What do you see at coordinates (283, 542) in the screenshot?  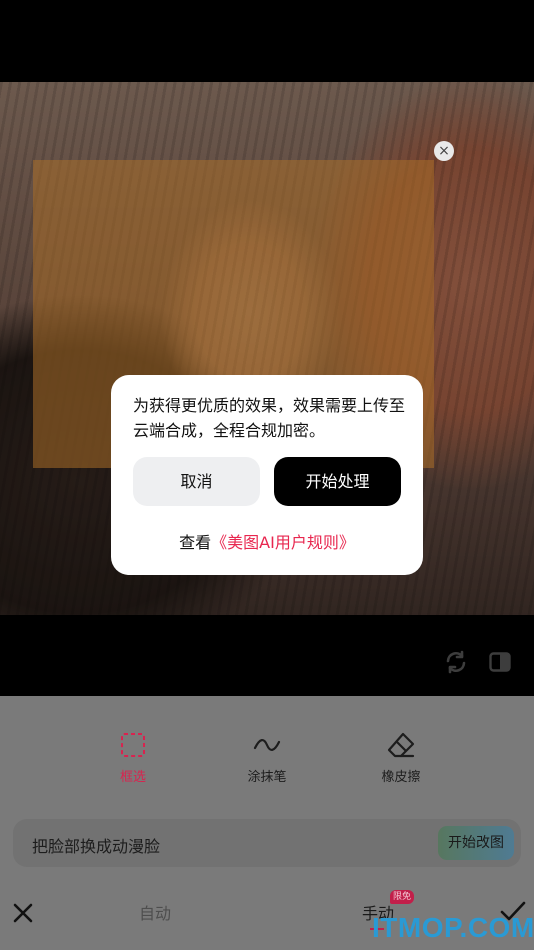 I see `user-rules-link: 《美图AI用户规则》` at bounding box center [283, 542].